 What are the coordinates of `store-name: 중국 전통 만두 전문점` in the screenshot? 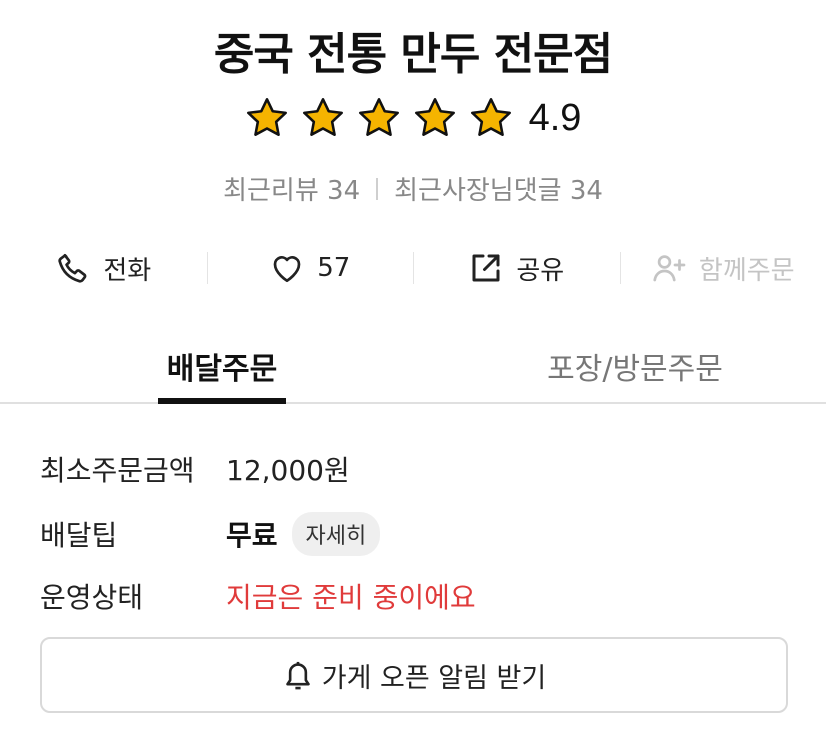 It's located at (413, 54).